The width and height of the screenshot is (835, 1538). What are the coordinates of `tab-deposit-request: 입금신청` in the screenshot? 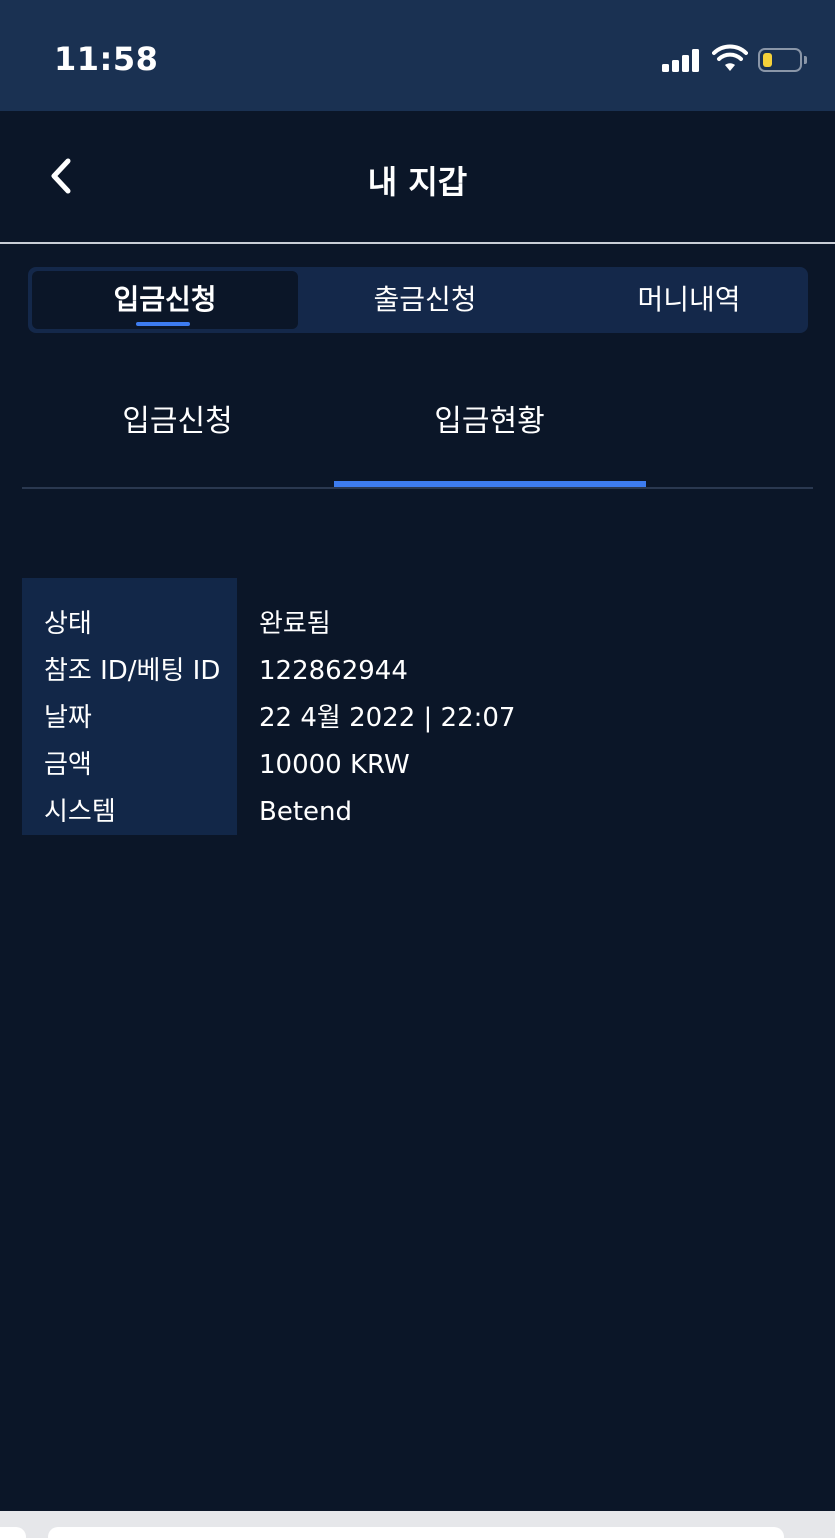 It's located at (165, 300).